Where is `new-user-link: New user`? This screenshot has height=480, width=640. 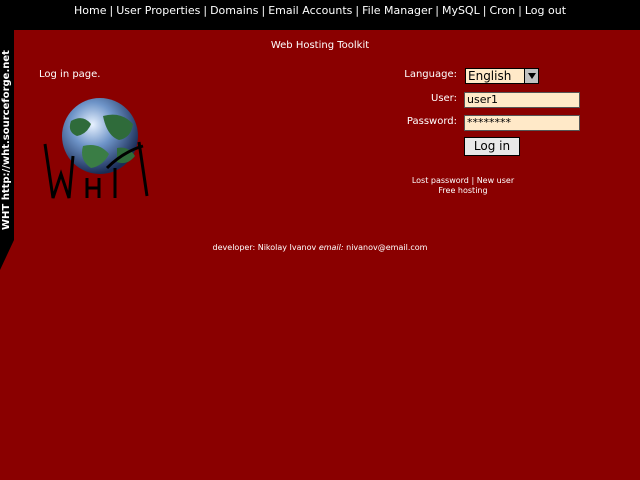
new-user-link: New user is located at coordinates (495, 180).